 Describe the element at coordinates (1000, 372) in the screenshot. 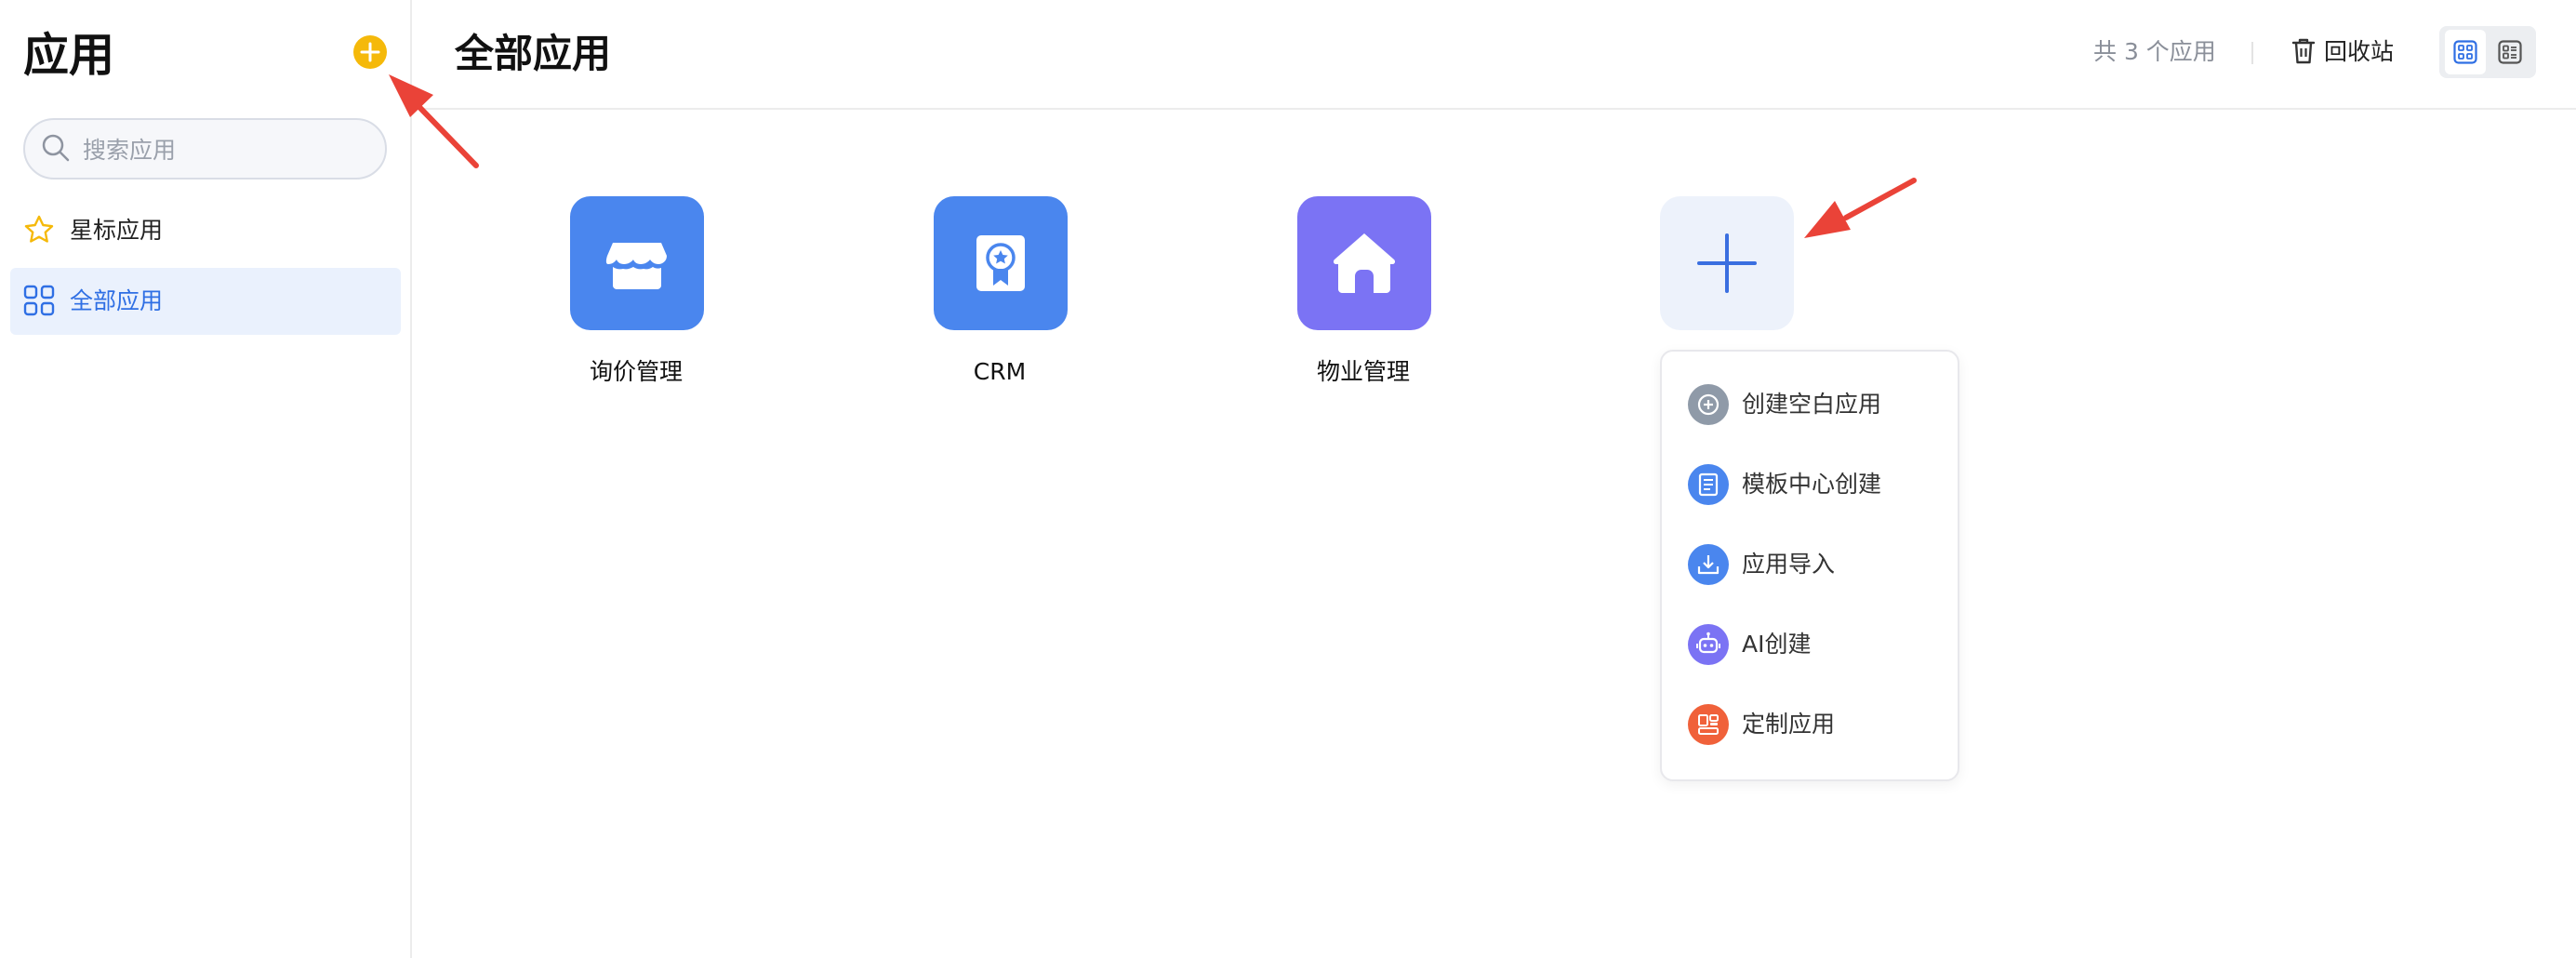

I see `app-name: CRM` at that location.